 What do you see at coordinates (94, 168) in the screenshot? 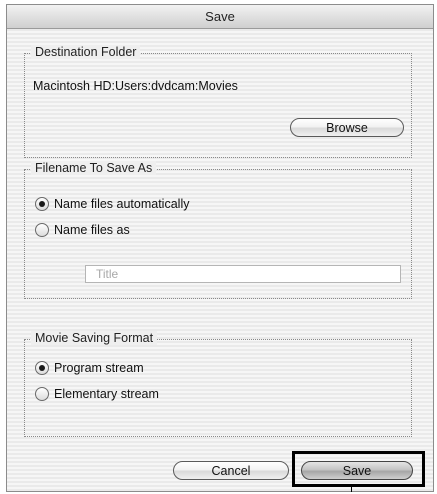
I see `filename-group-title: Filename To Save As` at bounding box center [94, 168].